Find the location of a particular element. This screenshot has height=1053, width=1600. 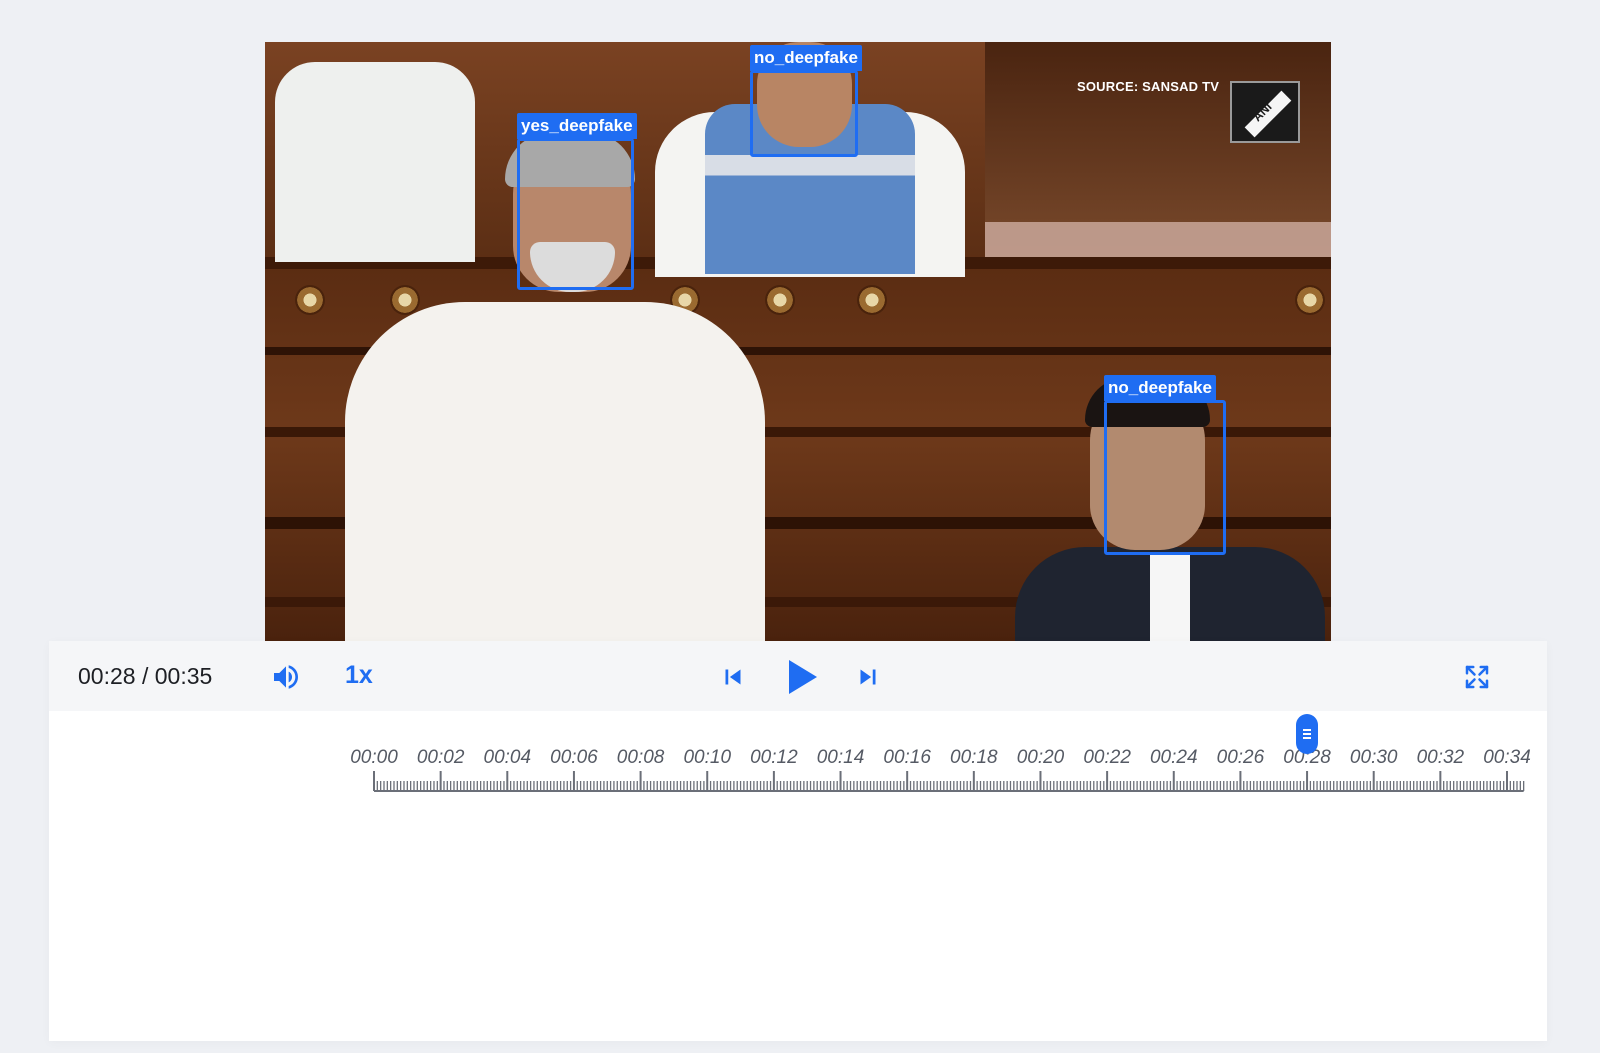

timeline-tick-label: 00:32 is located at coordinates (1440, 757).